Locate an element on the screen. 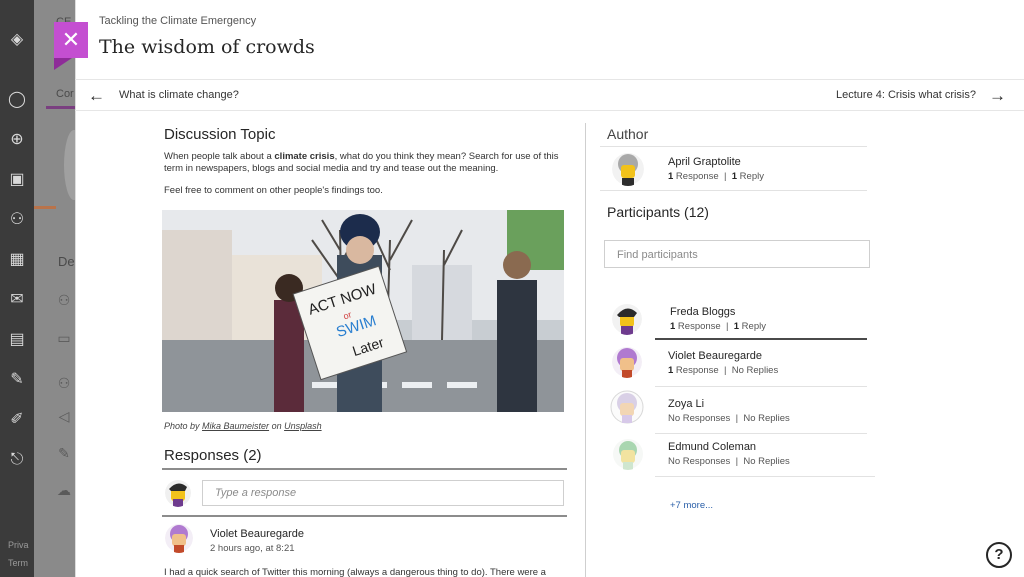 The height and width of the screenshot is (577, 1024). response-input: Type a response is located at coordinates (383, 493).